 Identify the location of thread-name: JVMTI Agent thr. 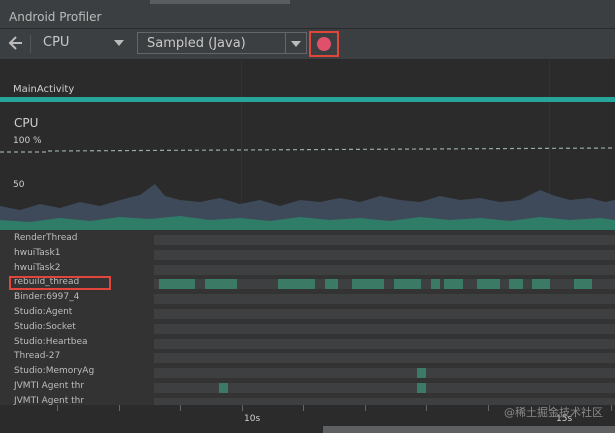
(49, 386).